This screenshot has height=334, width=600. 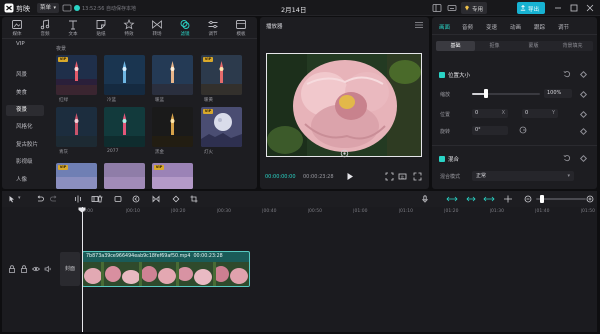 What do you see at coordinates (344, 153) in the screenshot?
I see `camera-icon` at bounding box center [344, 153].